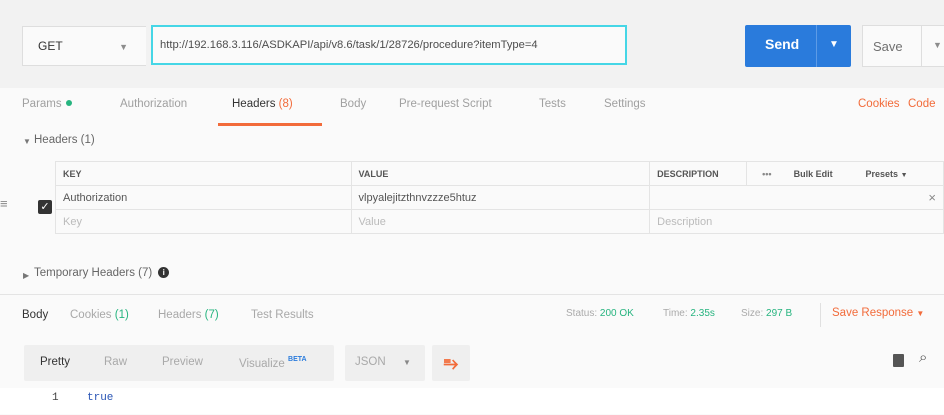 This screenshot has height=415, width=944. I want to click on new-description-input: Description, so click(796, 221).